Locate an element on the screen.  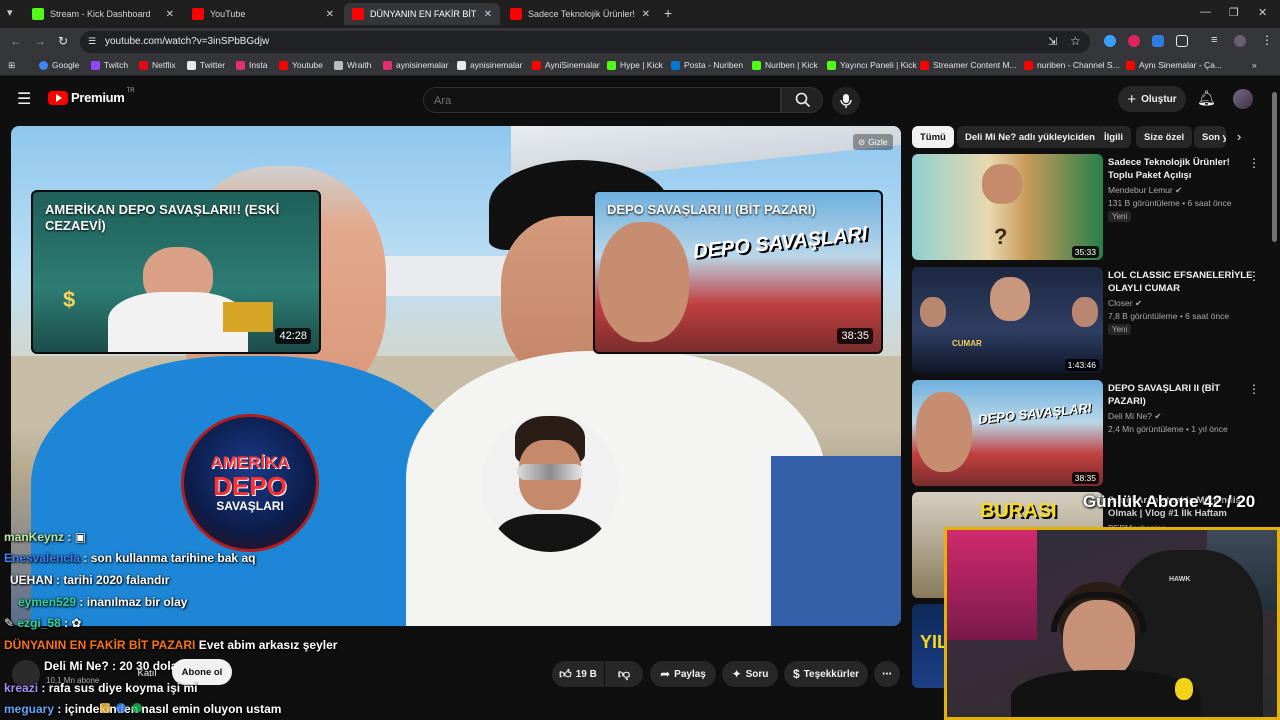
shield-icon is located at coordinates (1158, 41).